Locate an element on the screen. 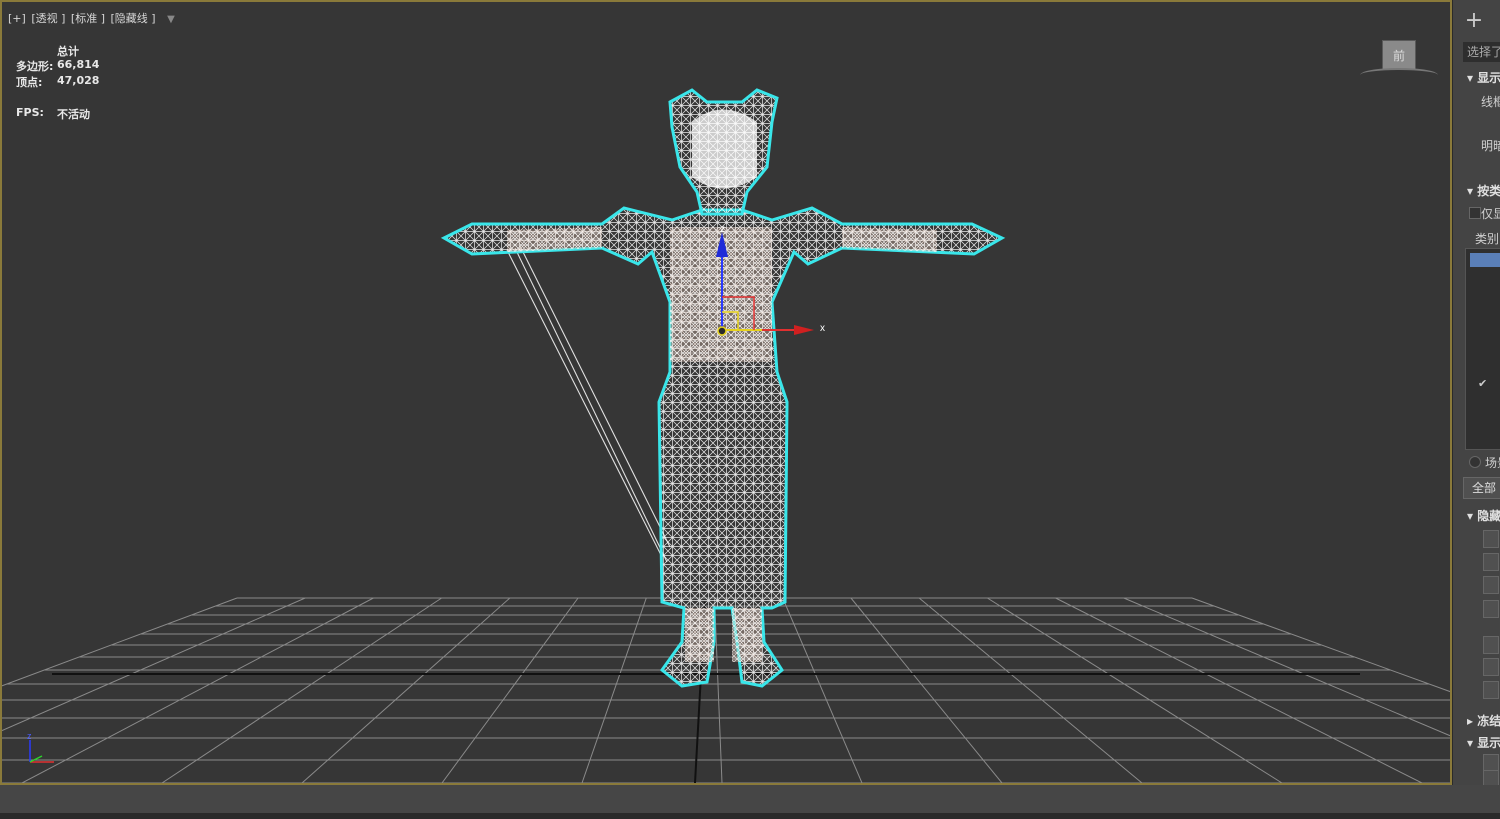  section-display: ▾ 显示 is located at coordinates (1483, 77).